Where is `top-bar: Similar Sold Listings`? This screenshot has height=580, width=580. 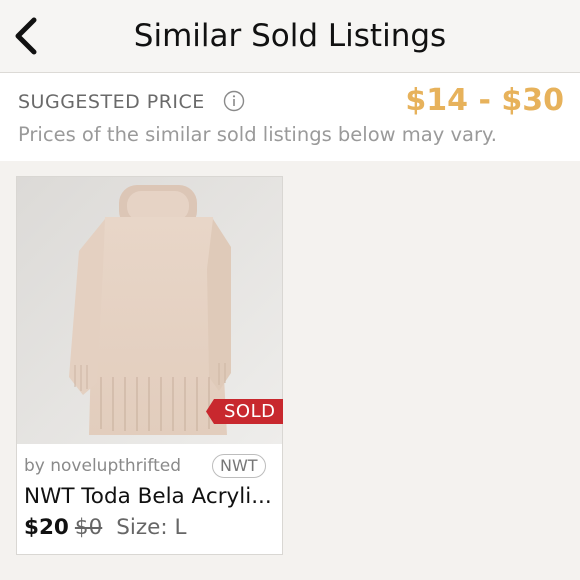 top-bar: Similar Sold Listings is located at coordinates (290, 36).